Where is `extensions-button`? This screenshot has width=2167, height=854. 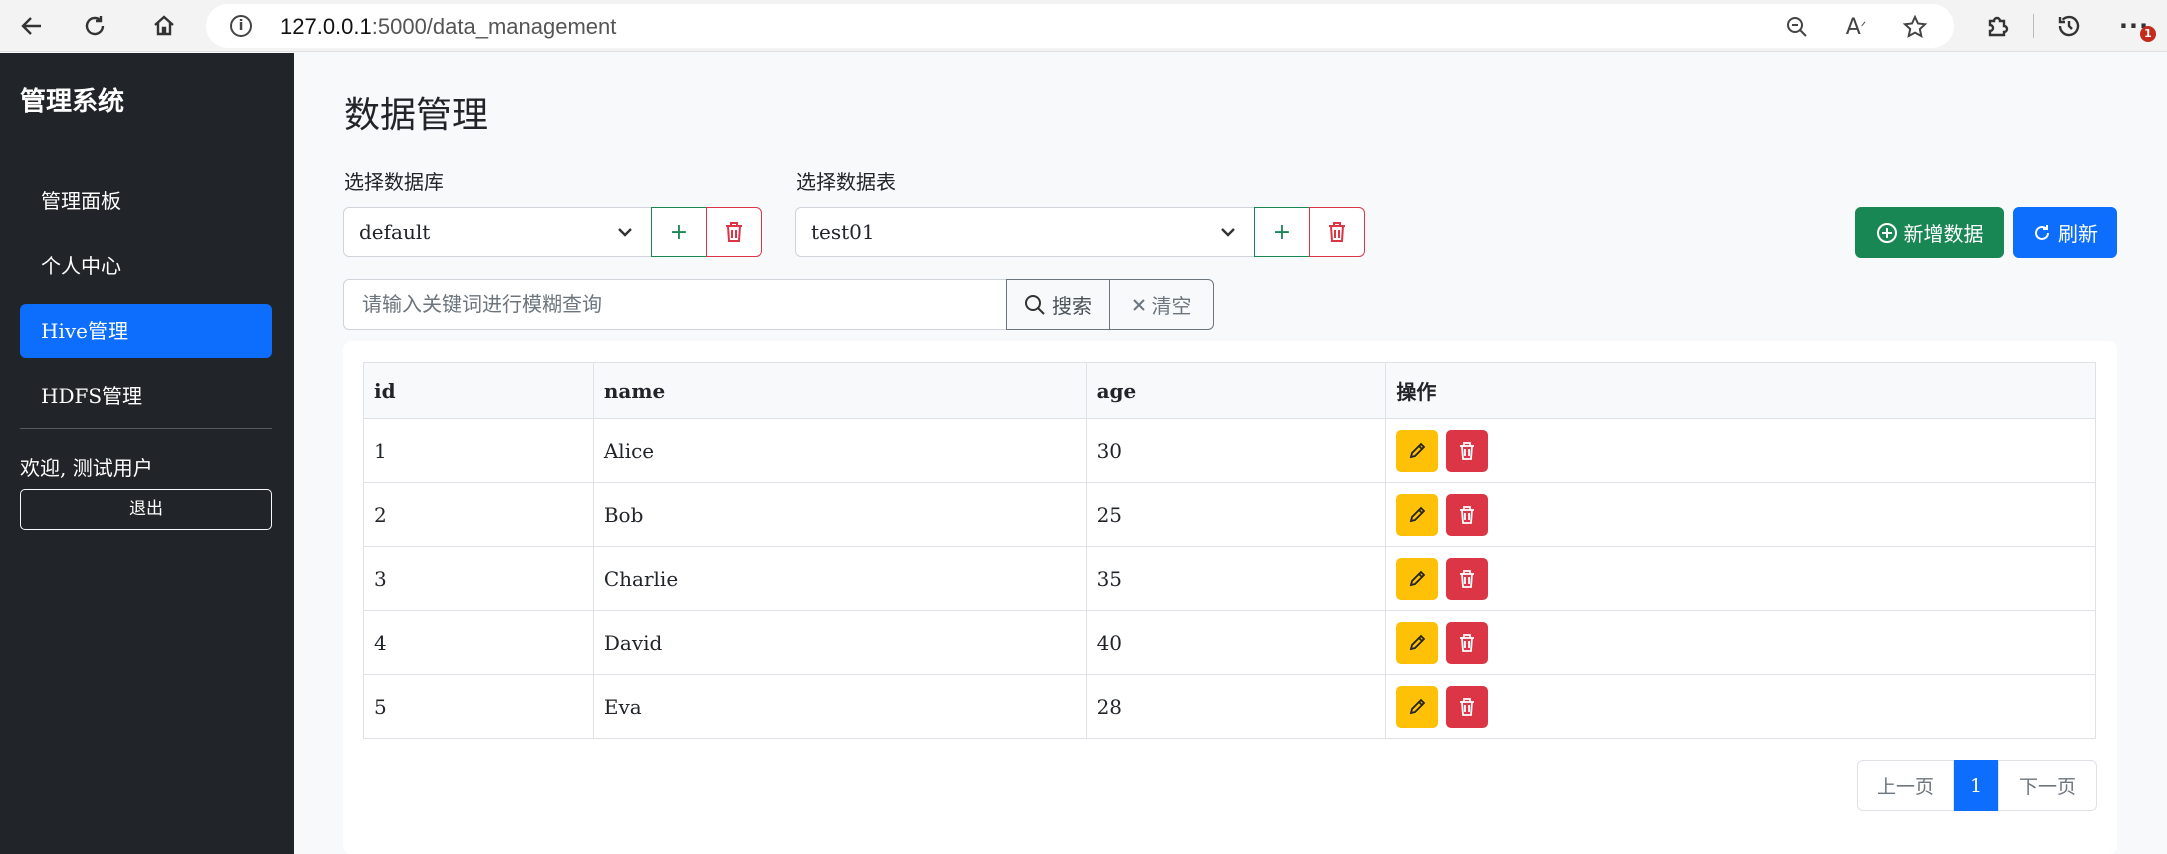
extensions-button is located at coordinates (1997, 26).